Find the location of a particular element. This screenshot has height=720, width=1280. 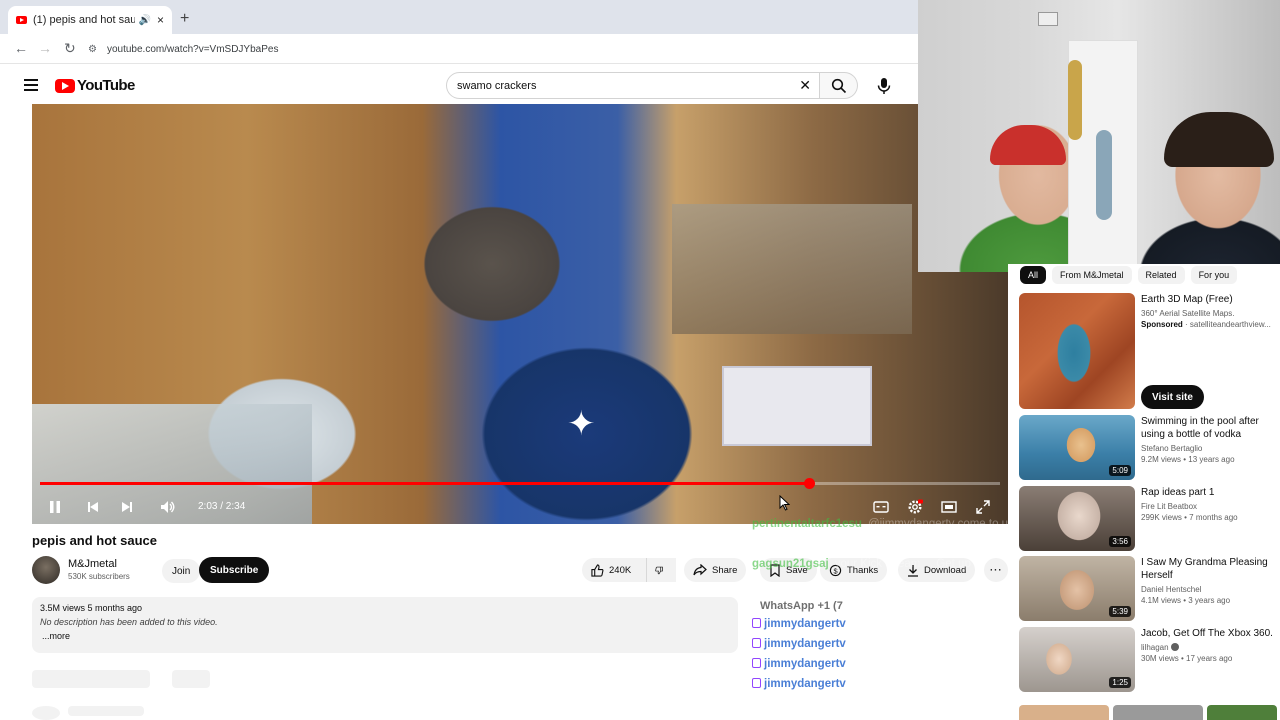

more-link: ...more is located at coordinates (386, 636).